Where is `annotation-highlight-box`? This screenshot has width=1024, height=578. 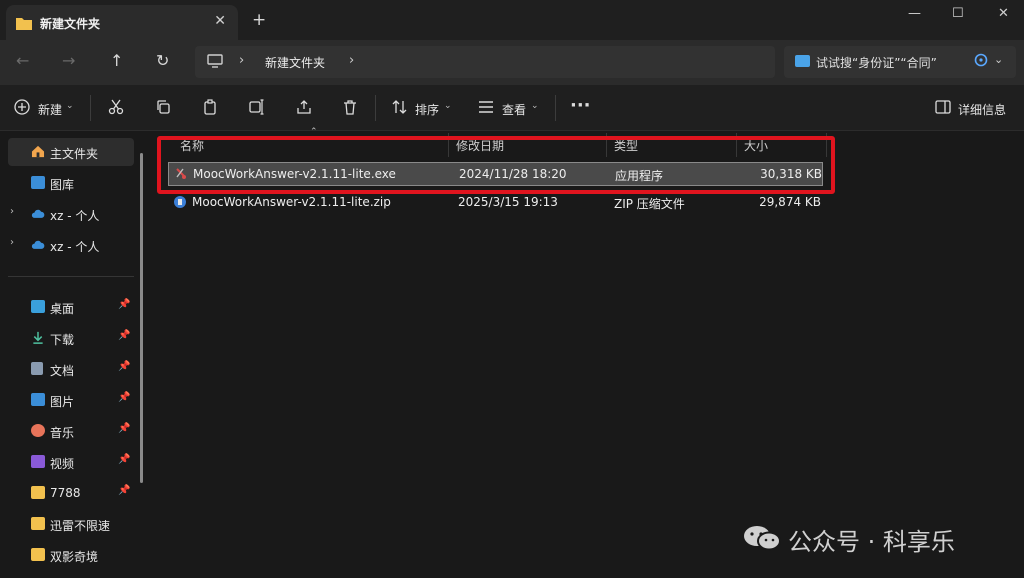
annotation-highlight-box is located at coordinates (496, 165).